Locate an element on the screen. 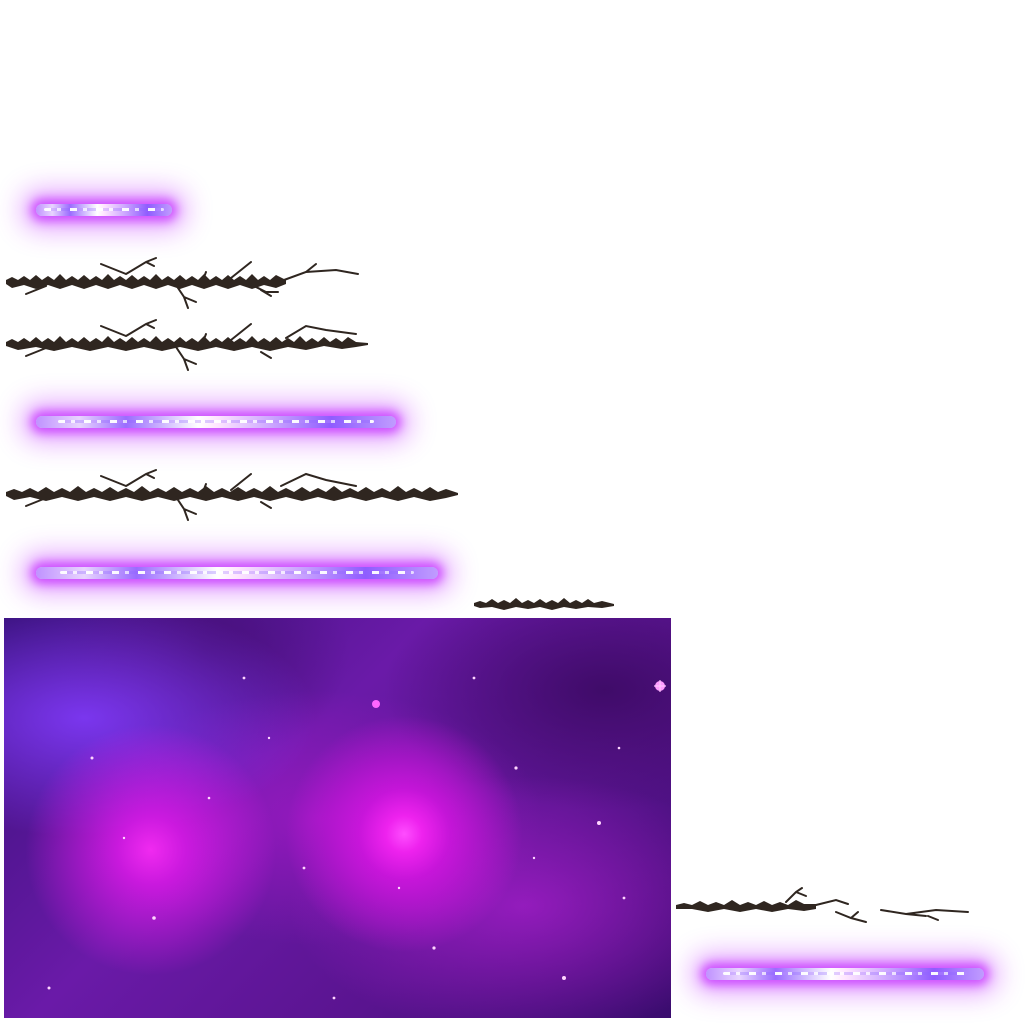  branch-broken is located at coordinates (822, 905).